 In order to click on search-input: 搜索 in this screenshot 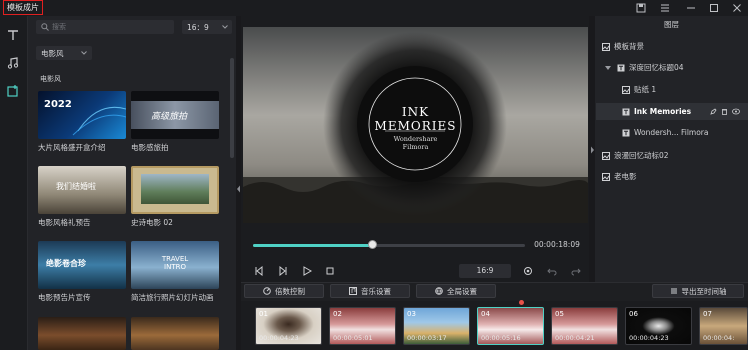, I will do `click(105, 27)`.